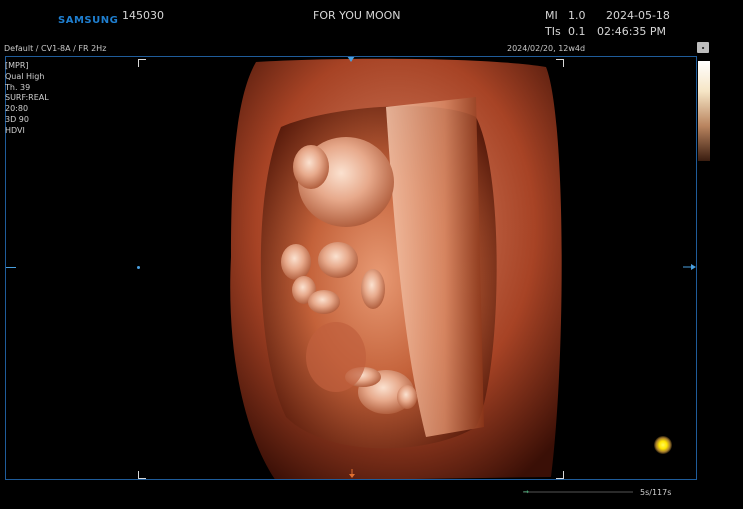 The height and width of the screenshot is (509, 743). I want to click on param-mode: [MPR], so click(17, 65).